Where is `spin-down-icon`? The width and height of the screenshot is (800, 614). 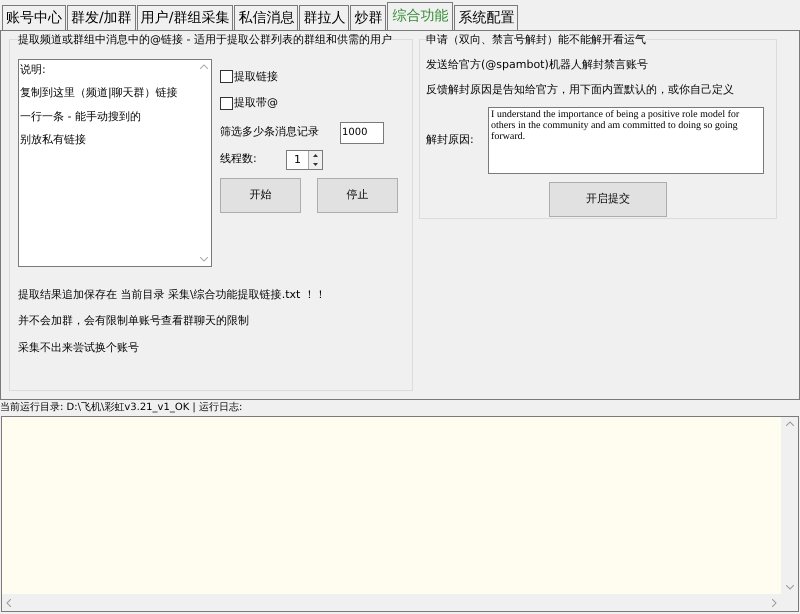 spin-down-icon is located at coordinates (315, 164).